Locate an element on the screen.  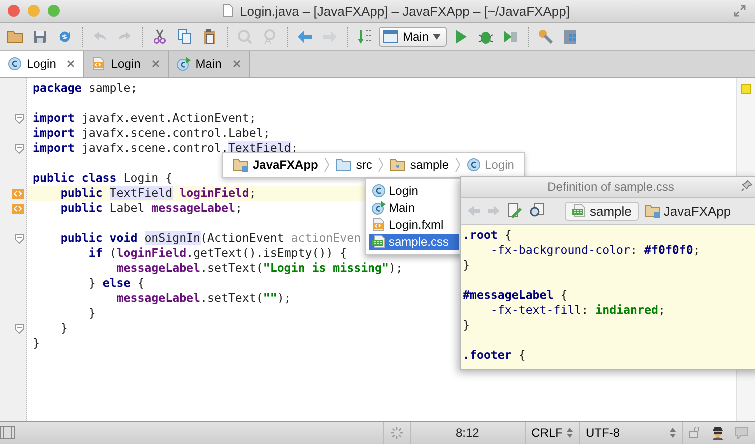
find-usages-icon is located at coordinates (537, 211).